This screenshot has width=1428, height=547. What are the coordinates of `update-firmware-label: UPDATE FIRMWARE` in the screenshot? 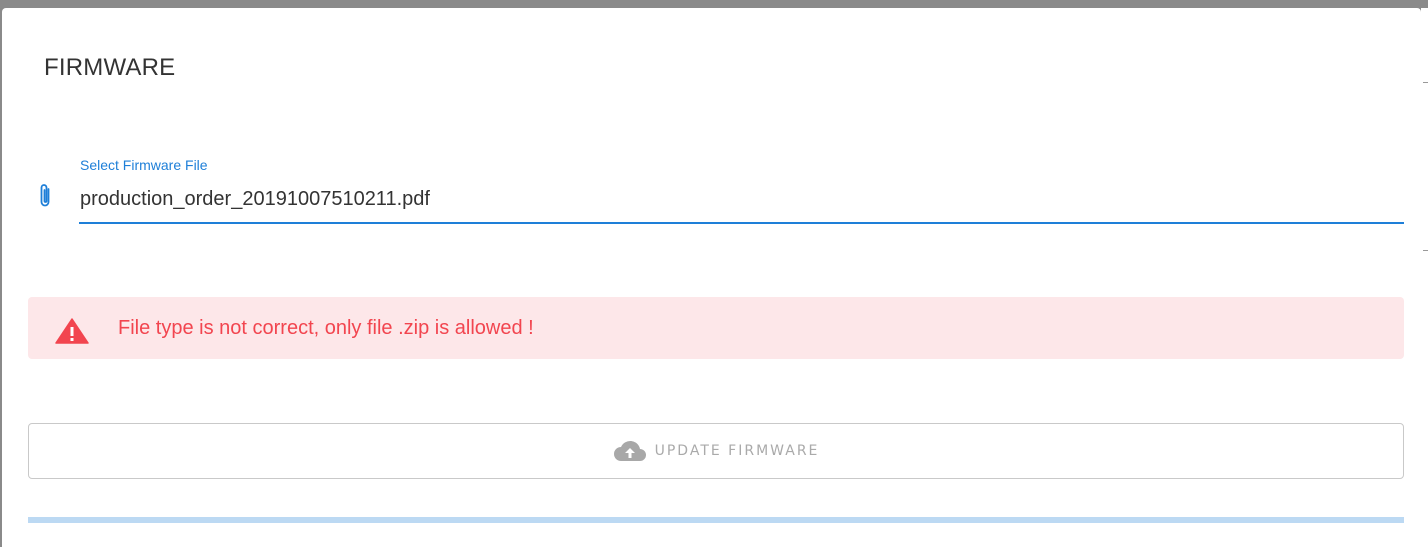 It's located at (737, 451).